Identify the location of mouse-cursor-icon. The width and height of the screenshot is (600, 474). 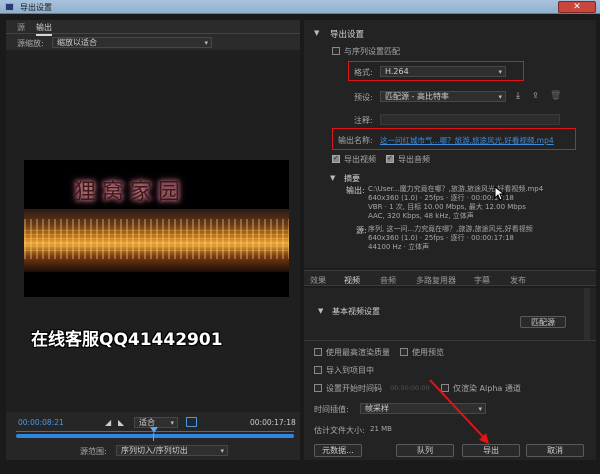
(500, 193).